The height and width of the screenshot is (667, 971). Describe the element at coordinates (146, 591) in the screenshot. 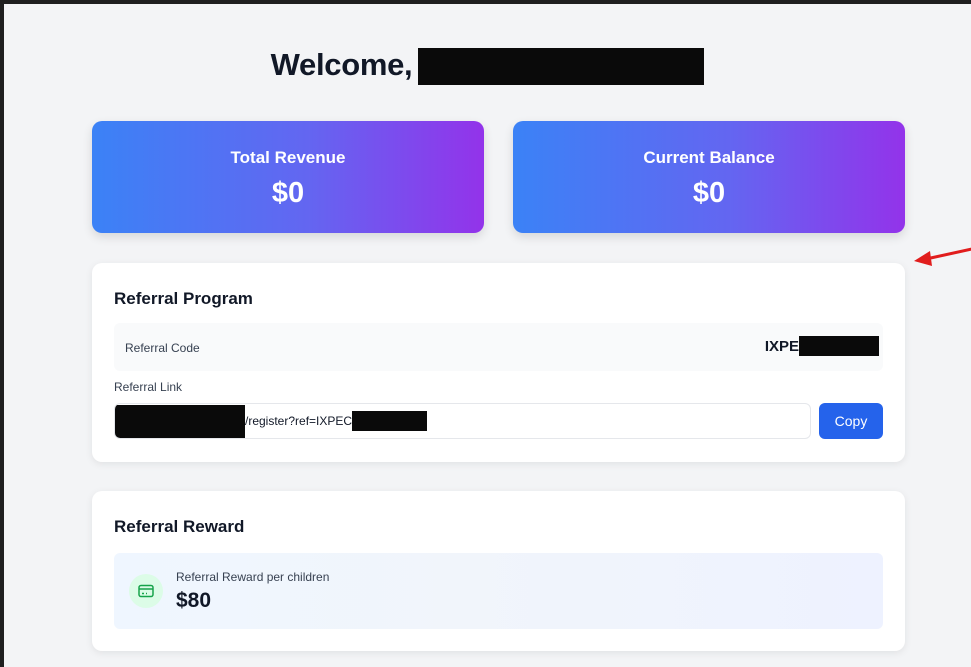

I see `credit-card-icon` at that location.